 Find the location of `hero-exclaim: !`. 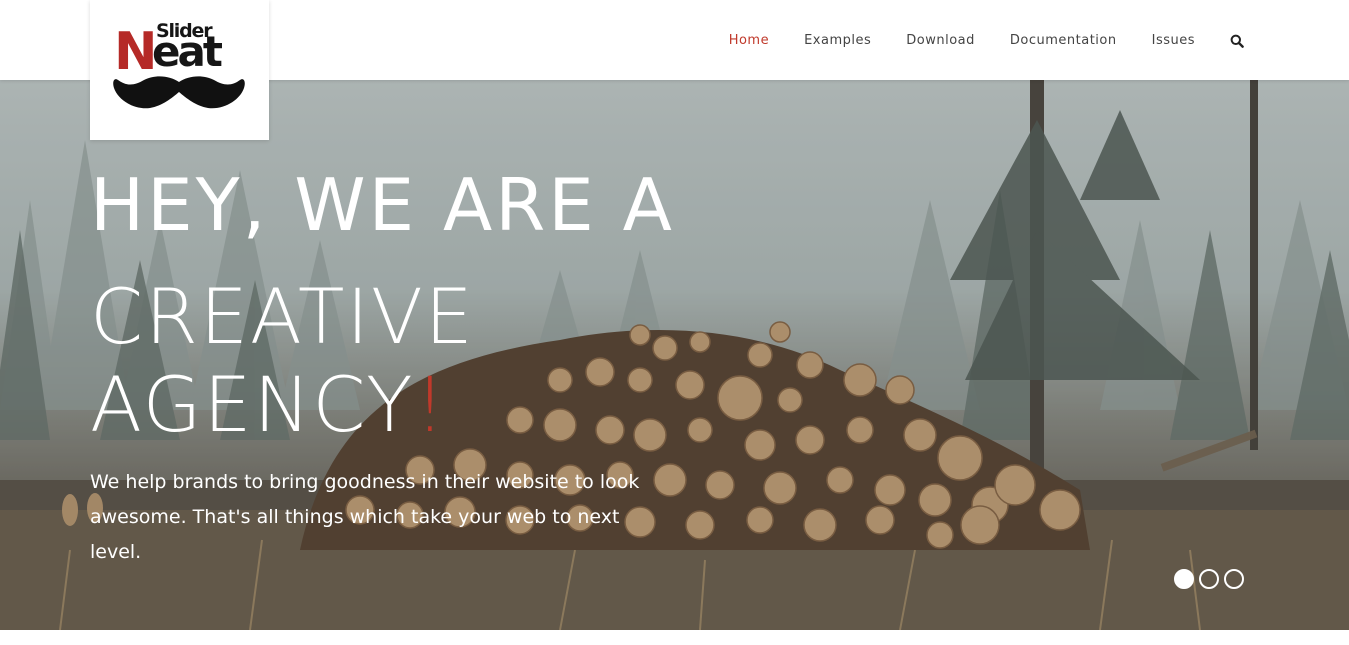

hero-exclaim: ! is located at coordinates (431, 404).